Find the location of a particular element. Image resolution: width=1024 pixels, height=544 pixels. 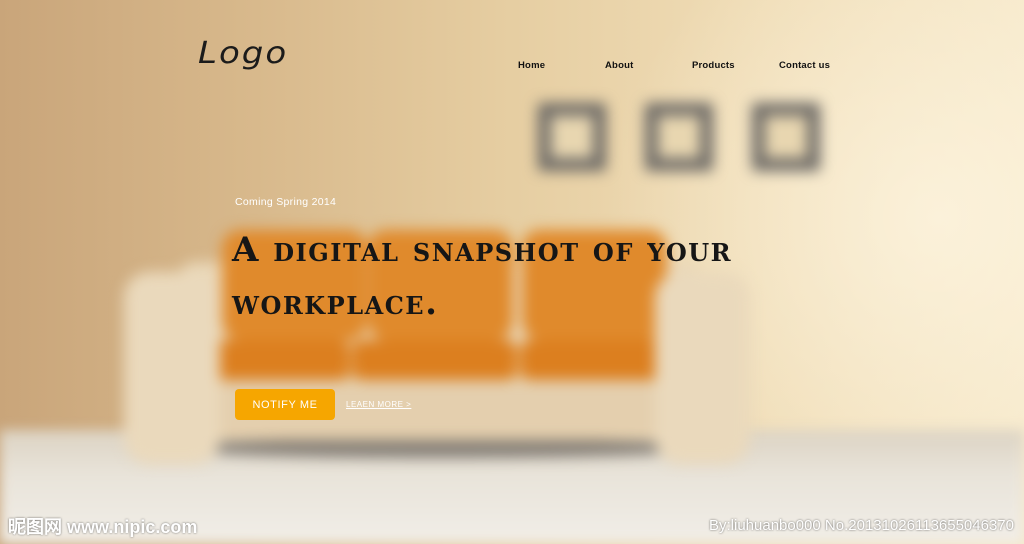

hero-tagline: Coming Spring 2014 is located at coordinates (286, 202).